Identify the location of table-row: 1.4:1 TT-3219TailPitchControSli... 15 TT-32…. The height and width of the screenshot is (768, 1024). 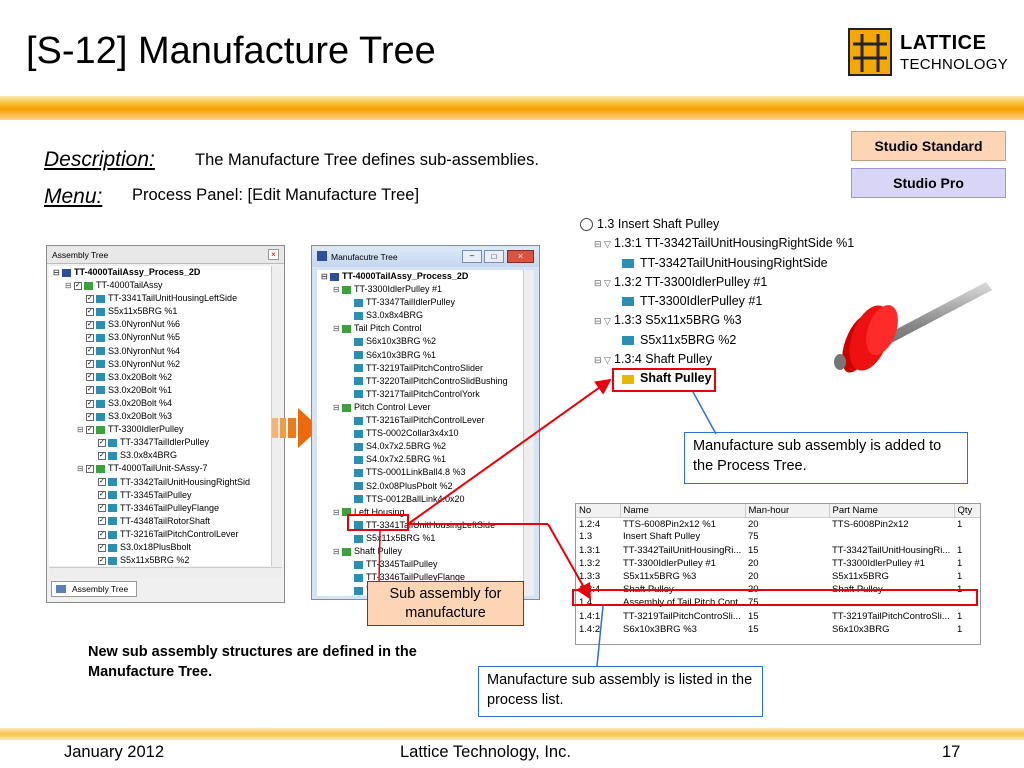
(778, 616).